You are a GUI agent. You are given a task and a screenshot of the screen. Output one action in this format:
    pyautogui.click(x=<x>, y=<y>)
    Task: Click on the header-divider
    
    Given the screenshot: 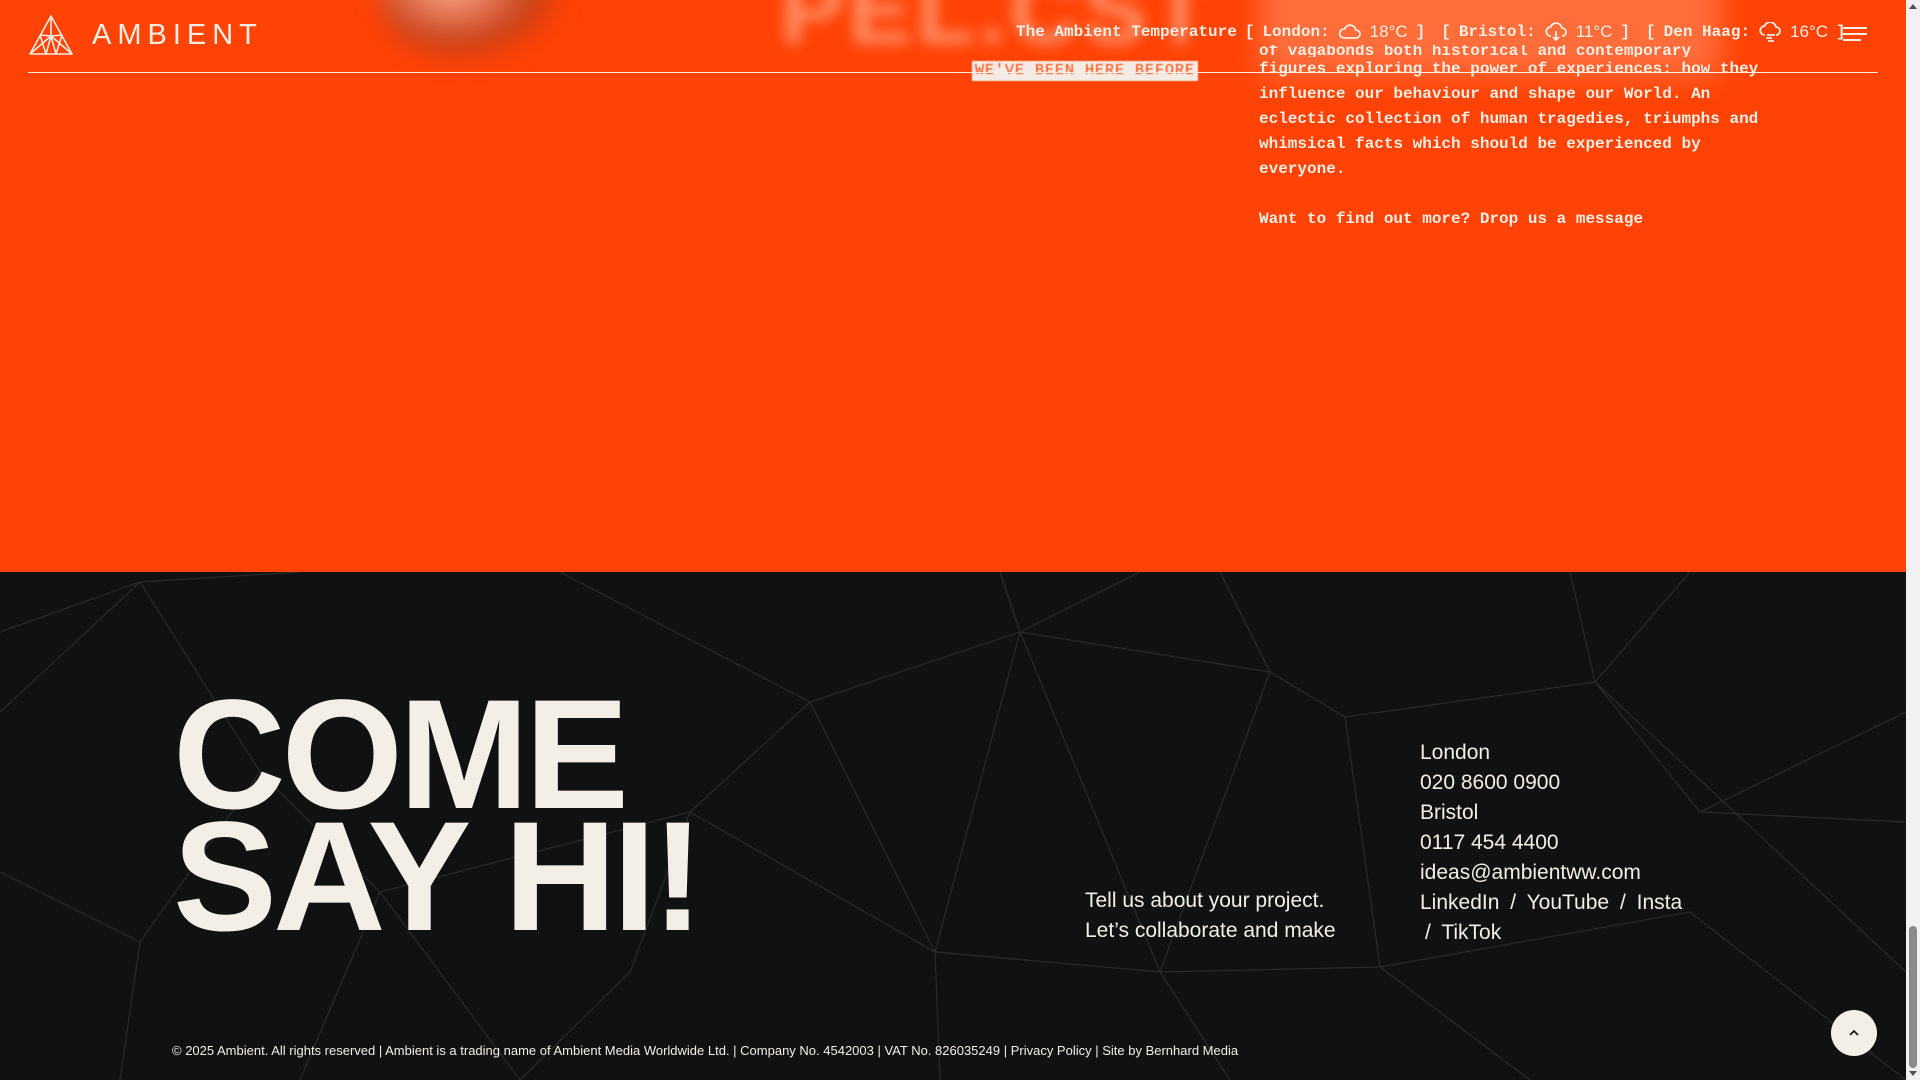 What is the action you would take?
    pyautogui.click(x=953, y=72)
    